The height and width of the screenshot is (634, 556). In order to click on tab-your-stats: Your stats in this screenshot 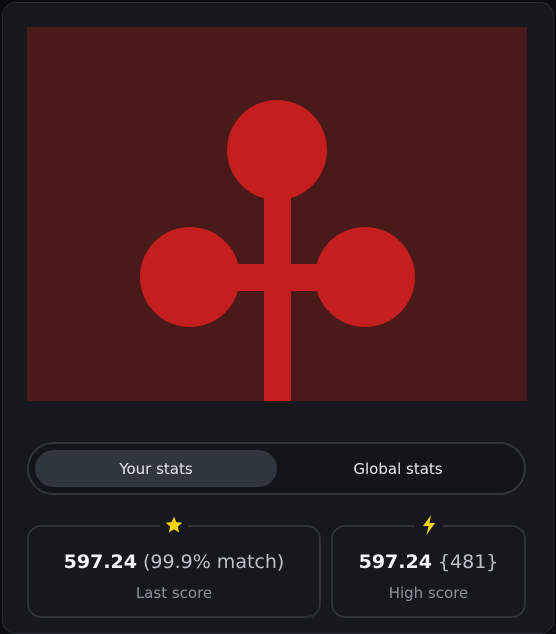, I will do `click(156, 468)`.